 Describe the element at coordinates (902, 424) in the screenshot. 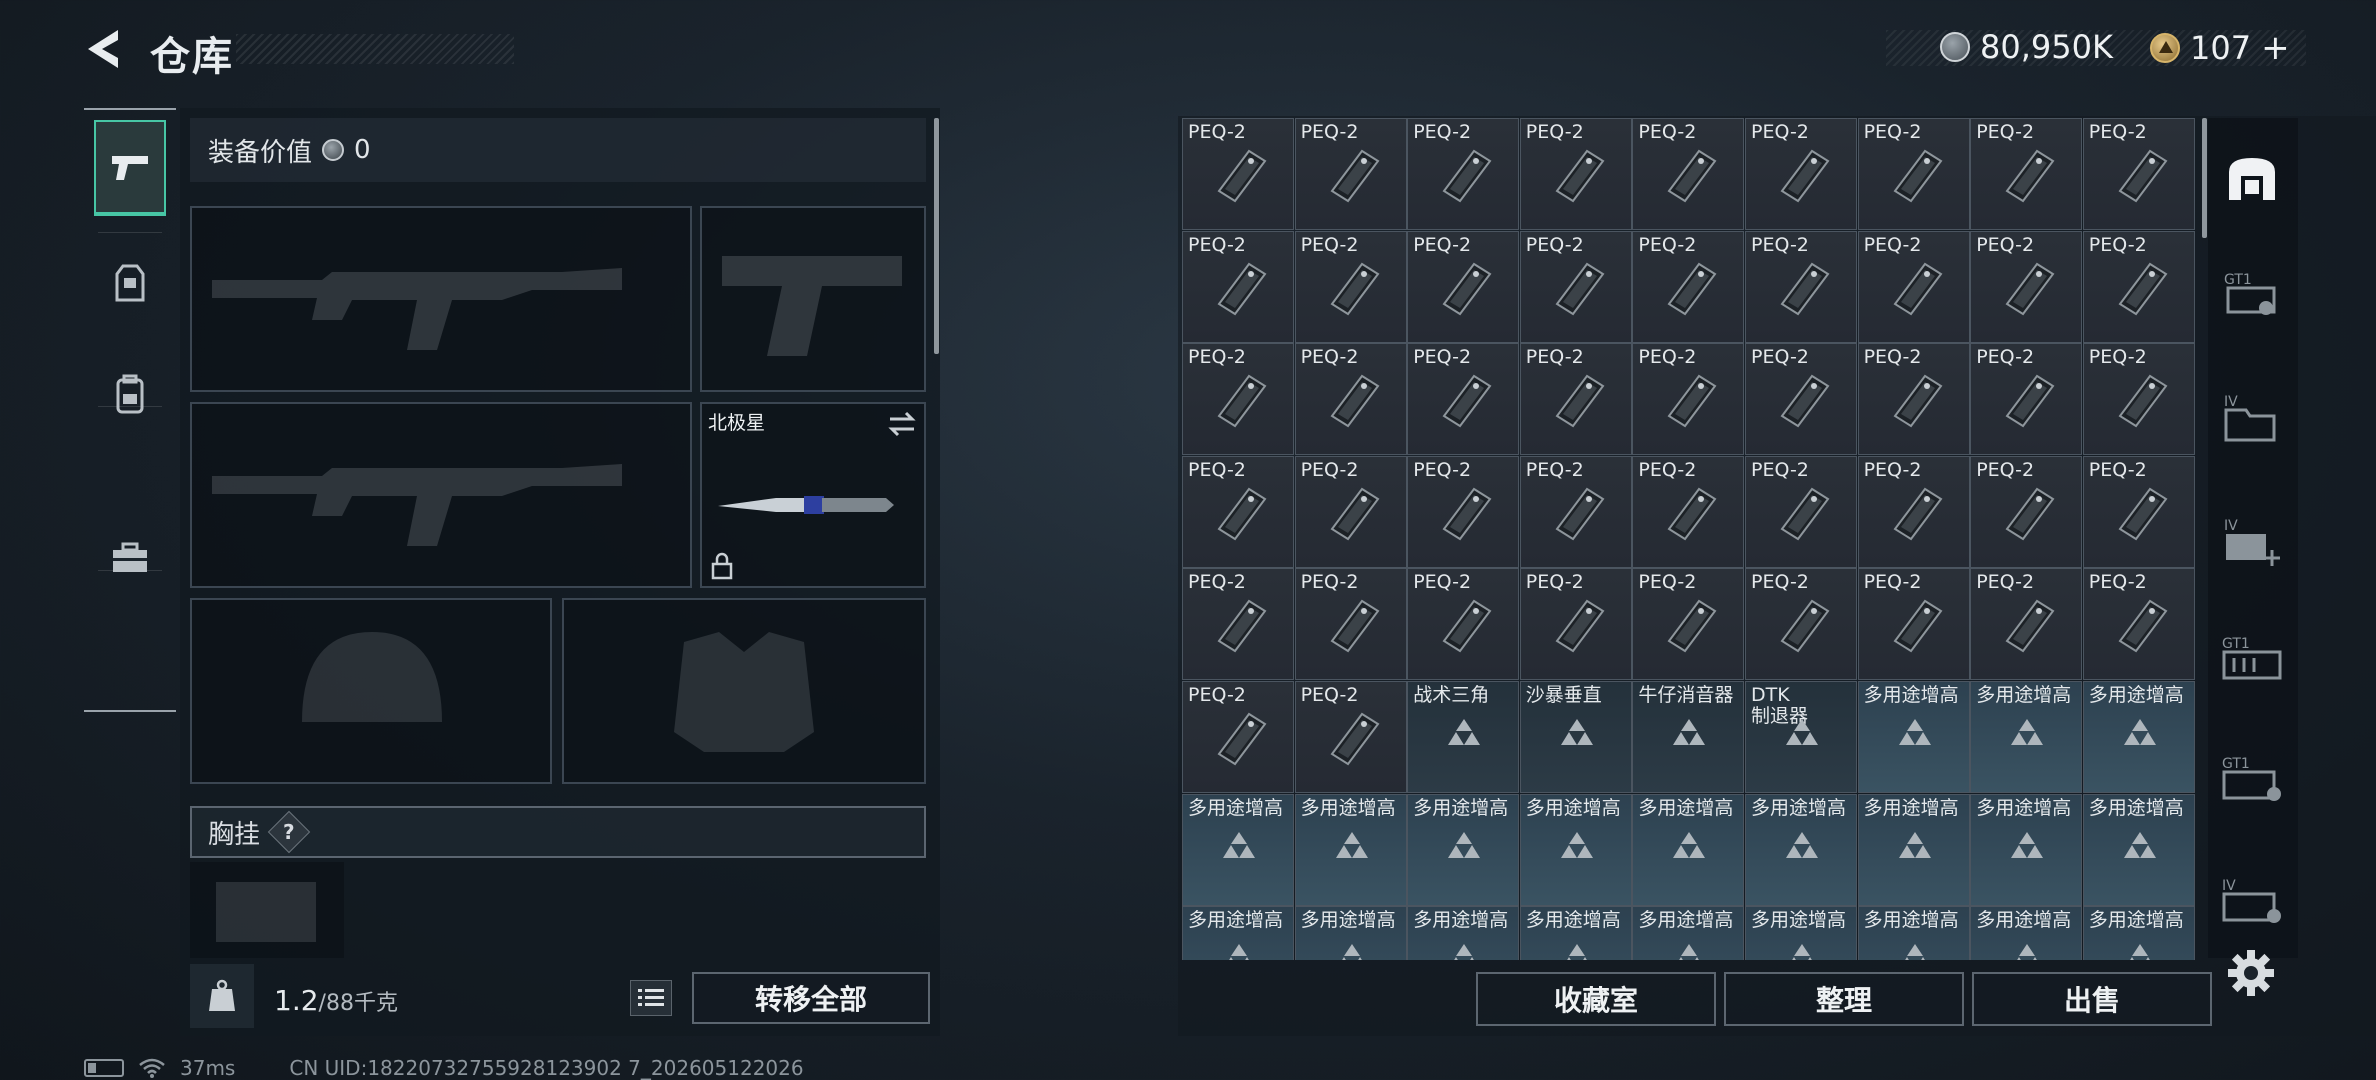

I see `swap-icon` at that location.